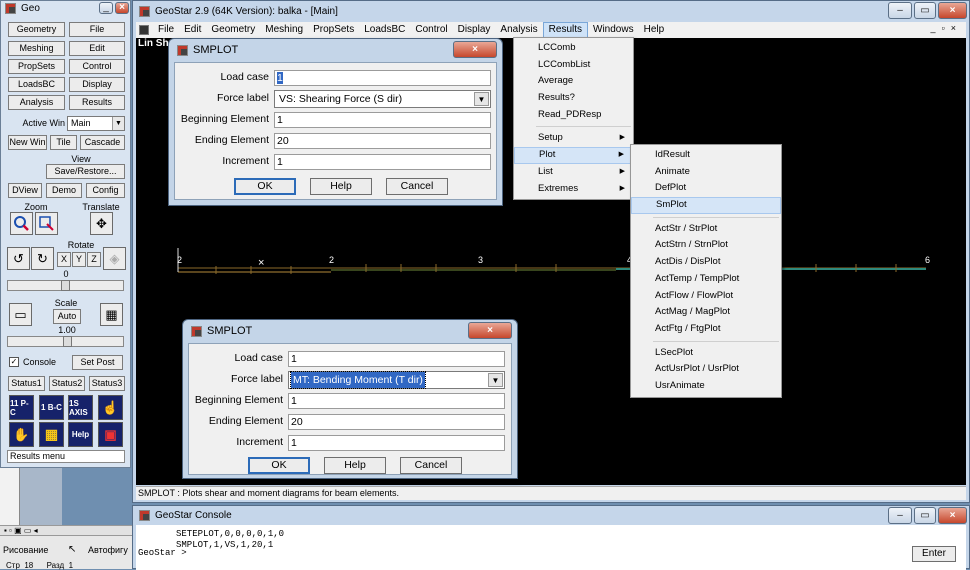 Image resolution: width=970 pixels, height=570 pixels. Describe the element at coordinates (105, 190) in the screenshot. I see `config-button: Config` at that location.